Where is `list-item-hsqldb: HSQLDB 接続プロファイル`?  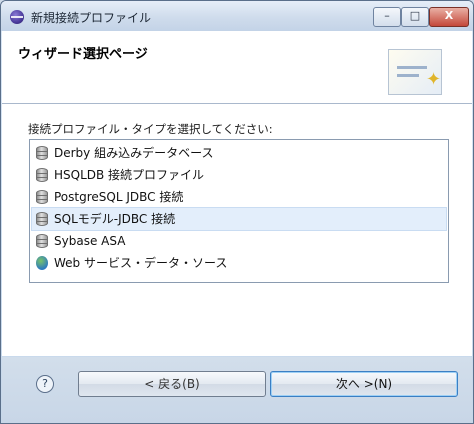
list-item-hsqldb: HSQLDB 接続プロファイル is located at coordinates (239, 175).